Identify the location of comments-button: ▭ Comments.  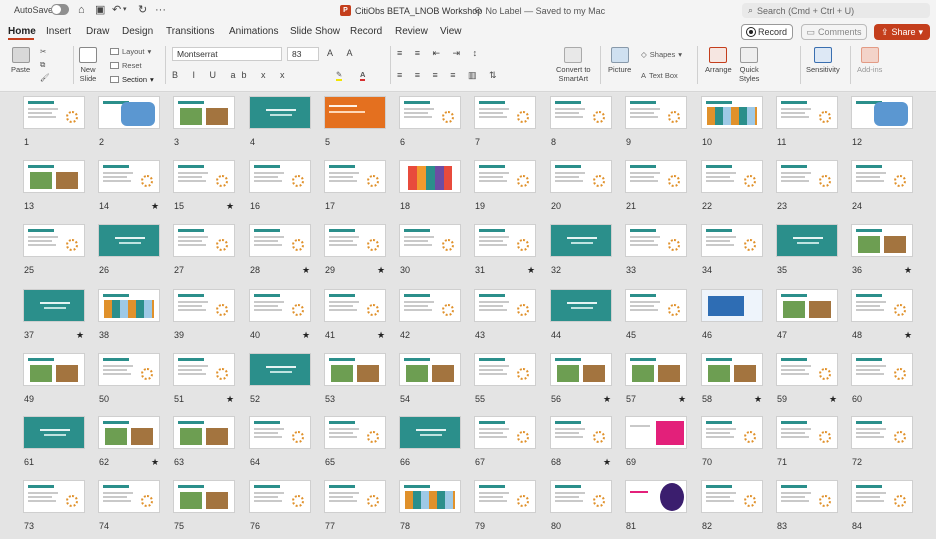
(834, 32).